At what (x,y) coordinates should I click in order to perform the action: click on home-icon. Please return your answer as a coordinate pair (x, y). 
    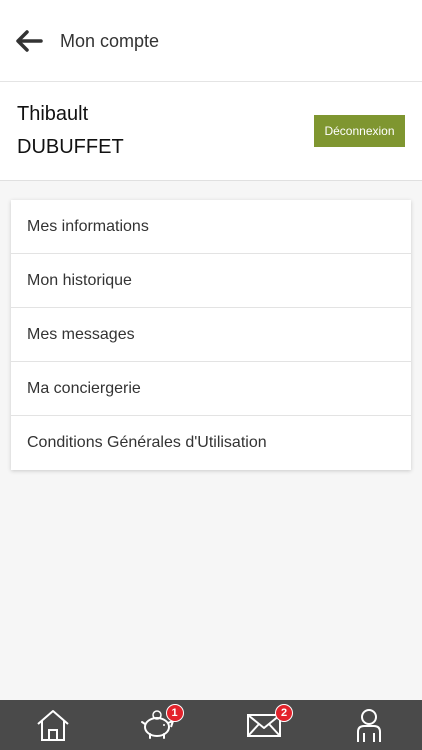
    Looking at the image, I should click on (53, 725).